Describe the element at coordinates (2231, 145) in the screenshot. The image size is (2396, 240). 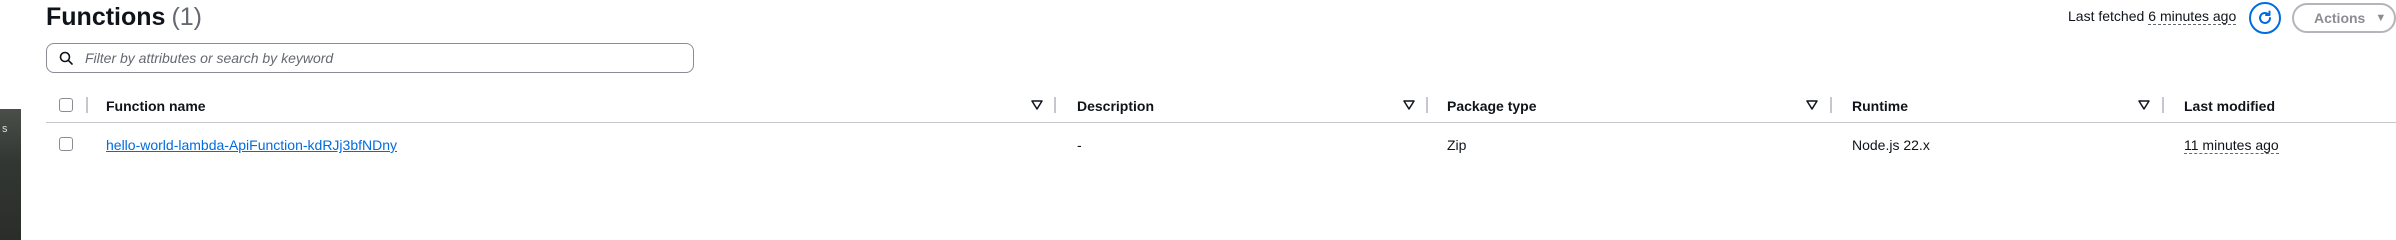
I see `last-modified-cell: 11 minutes ago` at that location.